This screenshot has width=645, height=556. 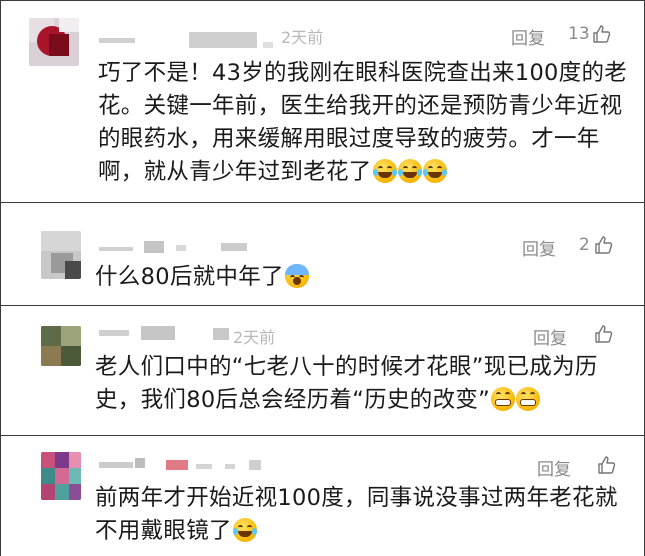 I want to click on scream-emoji, so click(x=296, y=276).